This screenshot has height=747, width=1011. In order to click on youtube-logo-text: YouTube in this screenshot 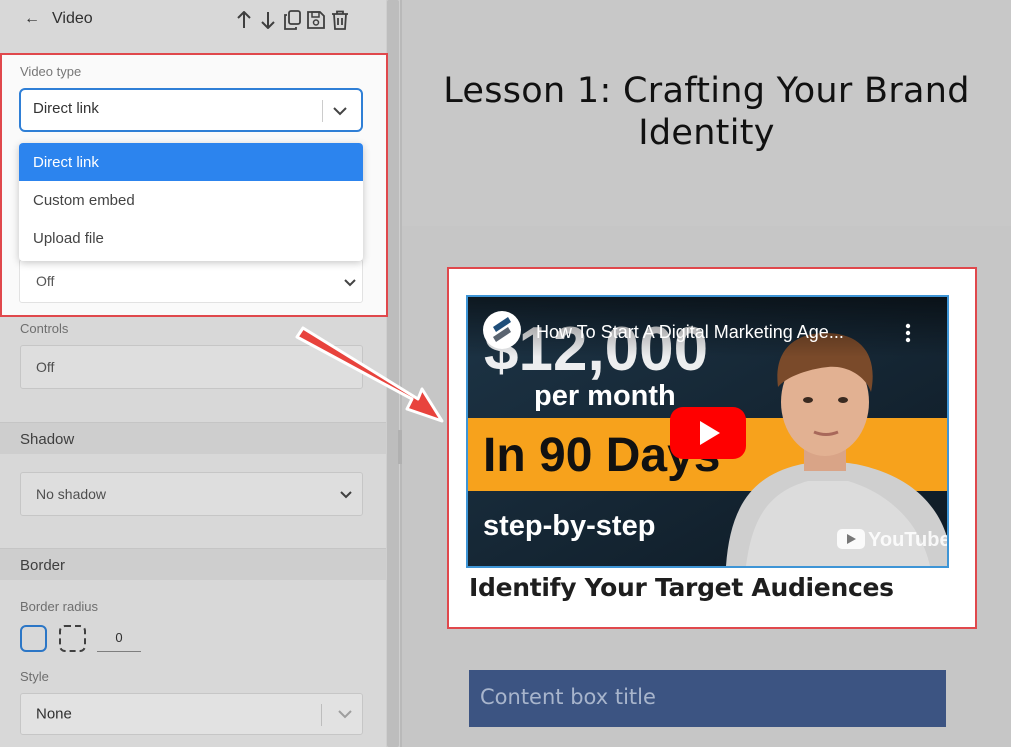, I will do `click(907, 540)`.